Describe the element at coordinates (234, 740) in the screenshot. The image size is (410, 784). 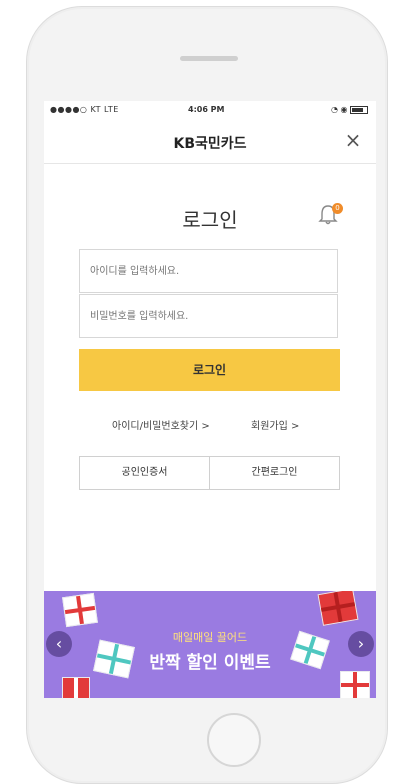
I see `home-button` at that location.